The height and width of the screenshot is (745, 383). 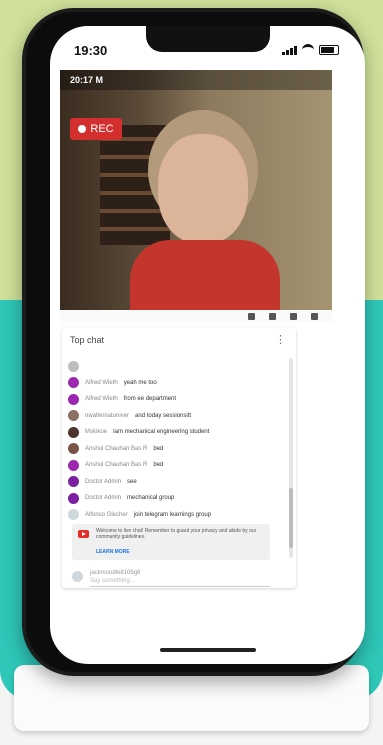 I want to click on notch, so click(x=208, y=39).